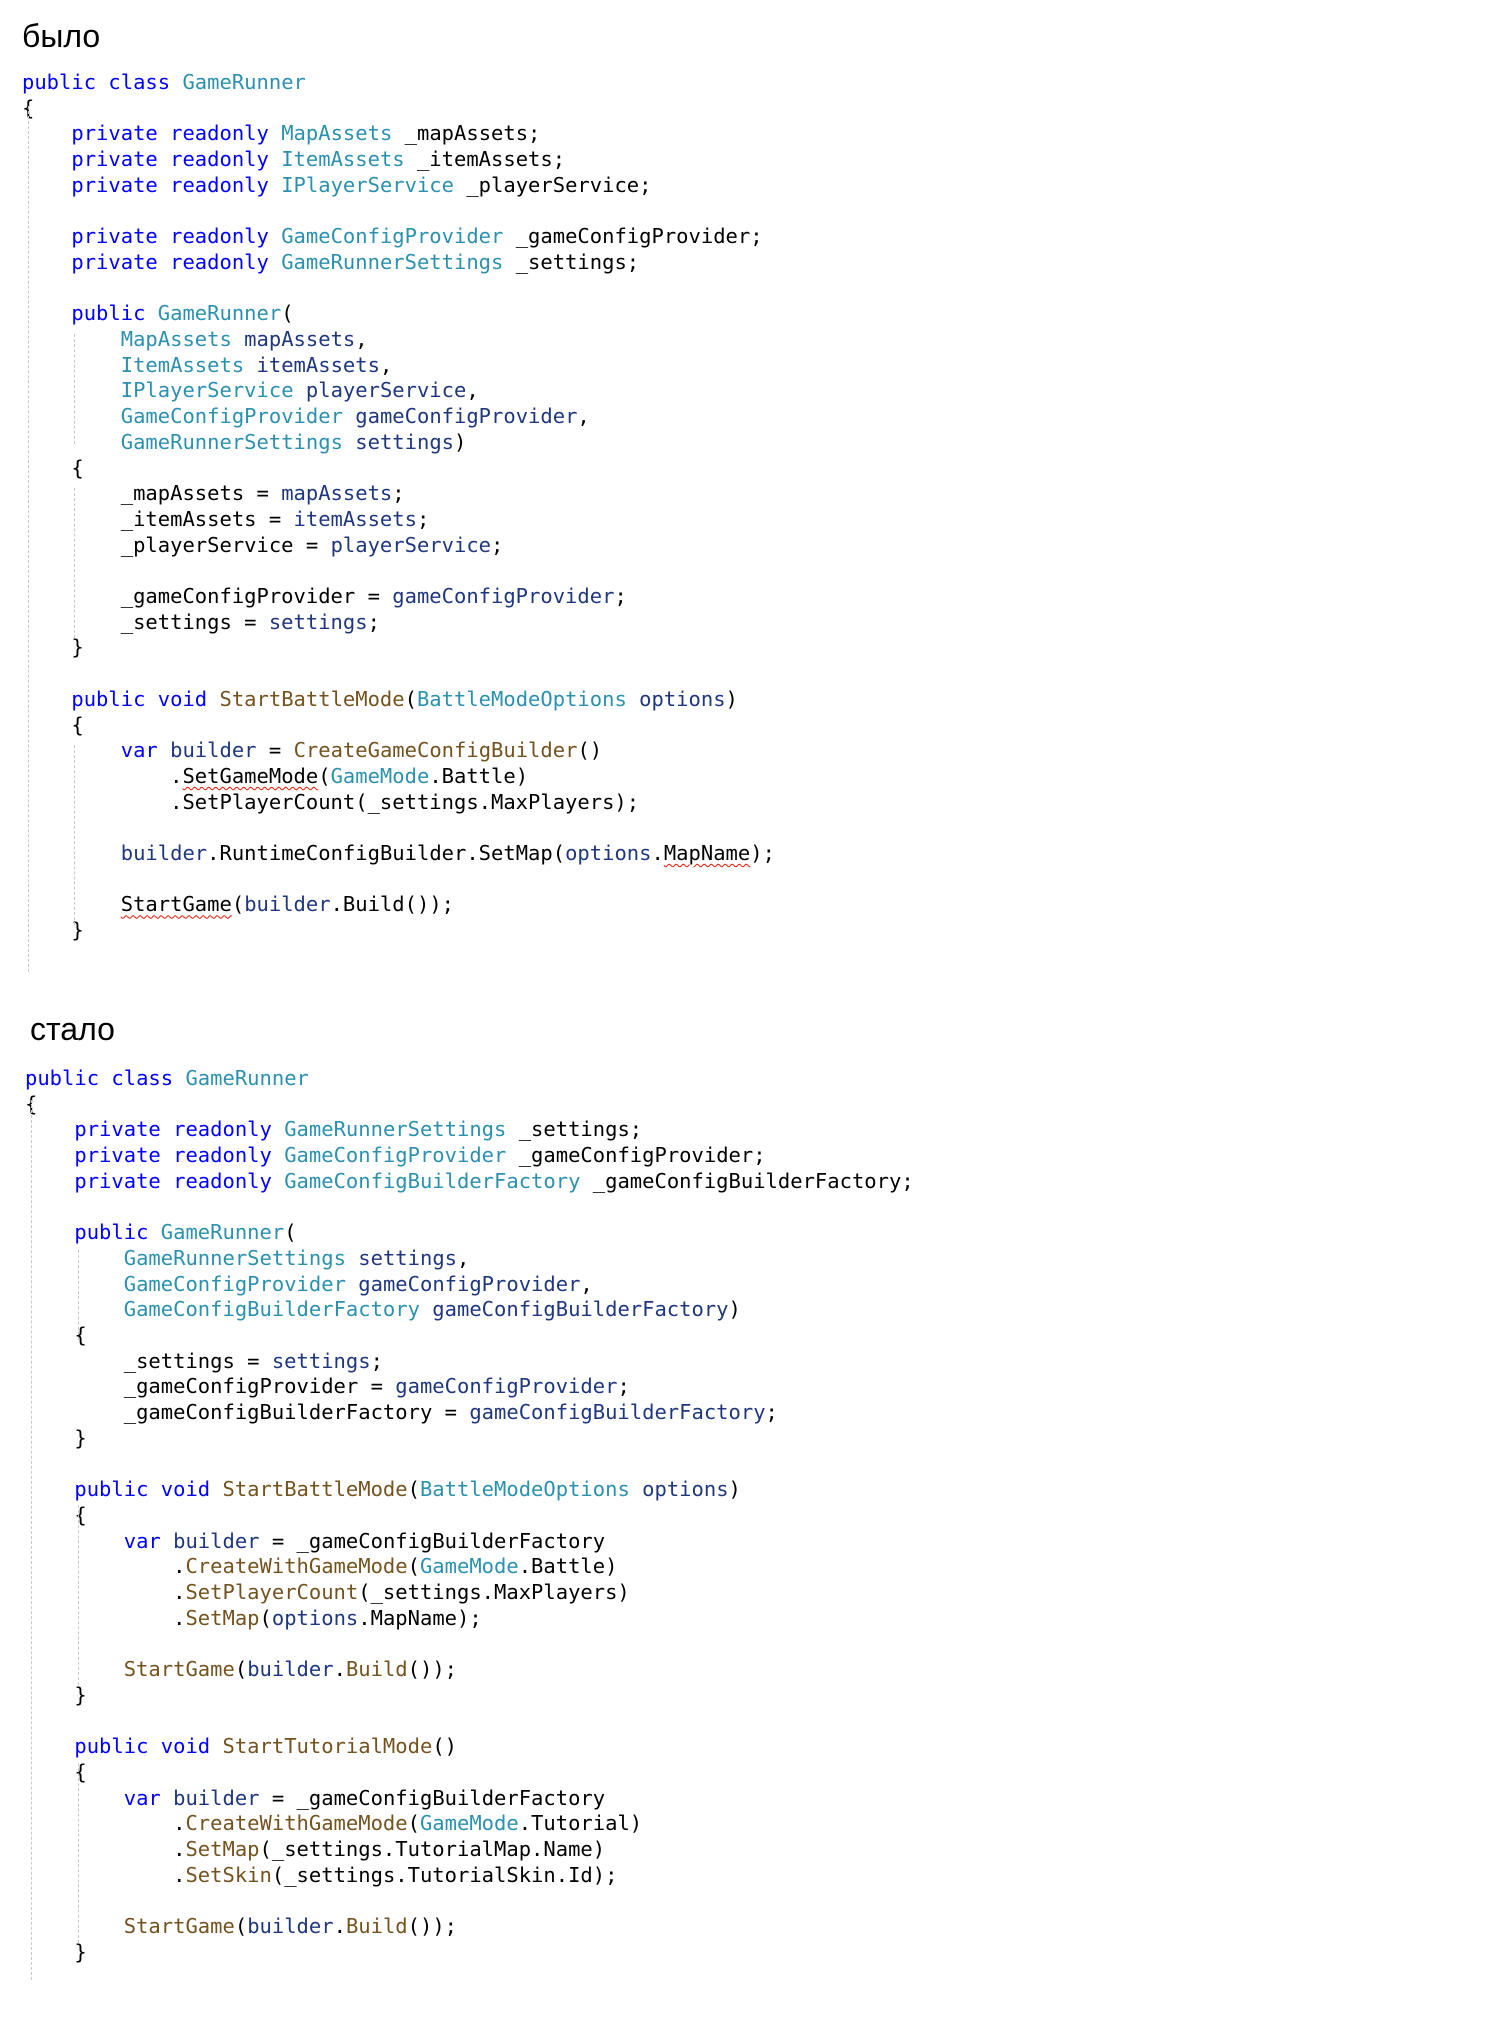 This screenshot has height=2025, width=1500. Describe the element at coordinates (148, 1540) in the screenshot. I see `code-token: var` at that location.